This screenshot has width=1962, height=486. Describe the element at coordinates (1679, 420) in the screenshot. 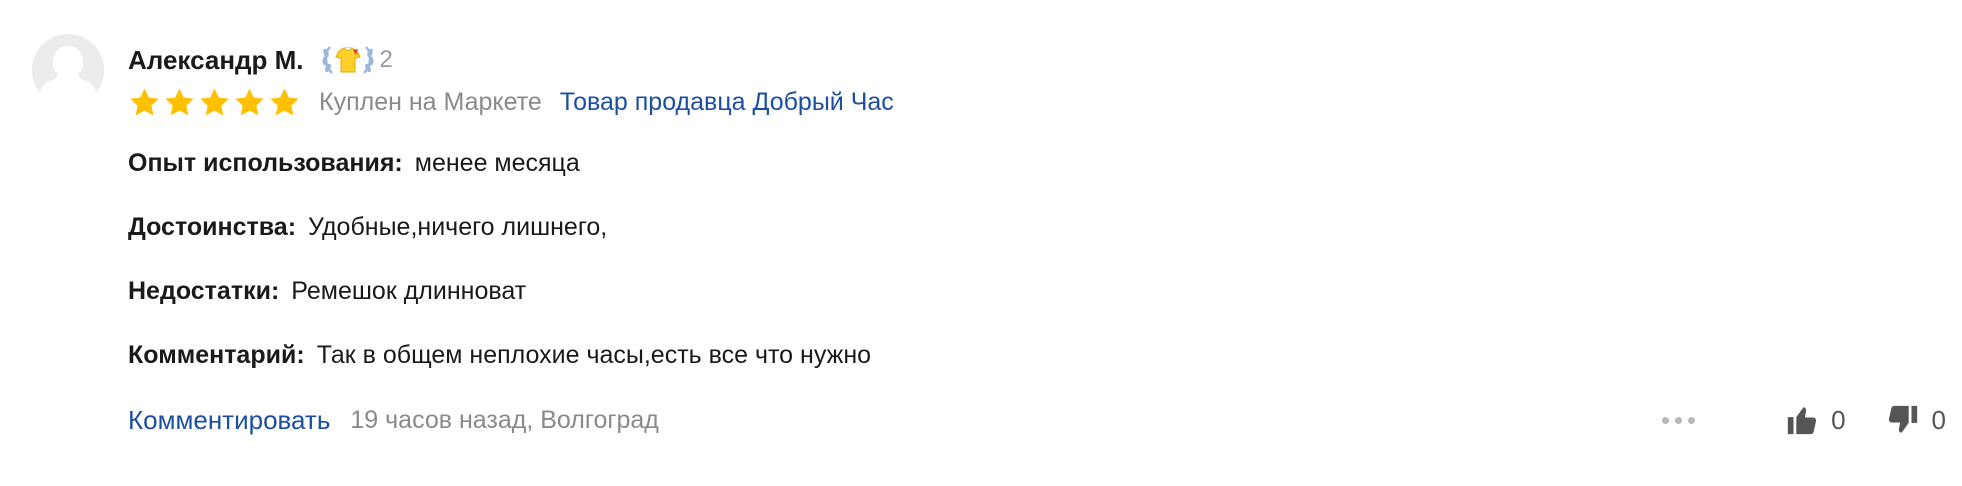

I see `more-options-icon` at that location.